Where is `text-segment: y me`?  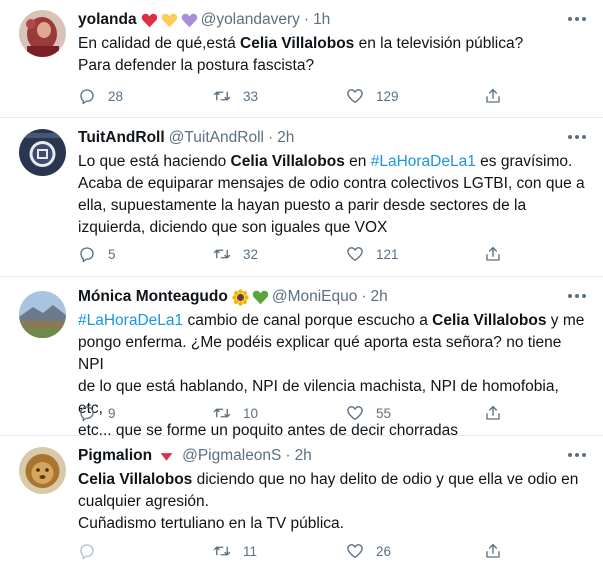 text-segment: y me is located at coordinates (565, 320).